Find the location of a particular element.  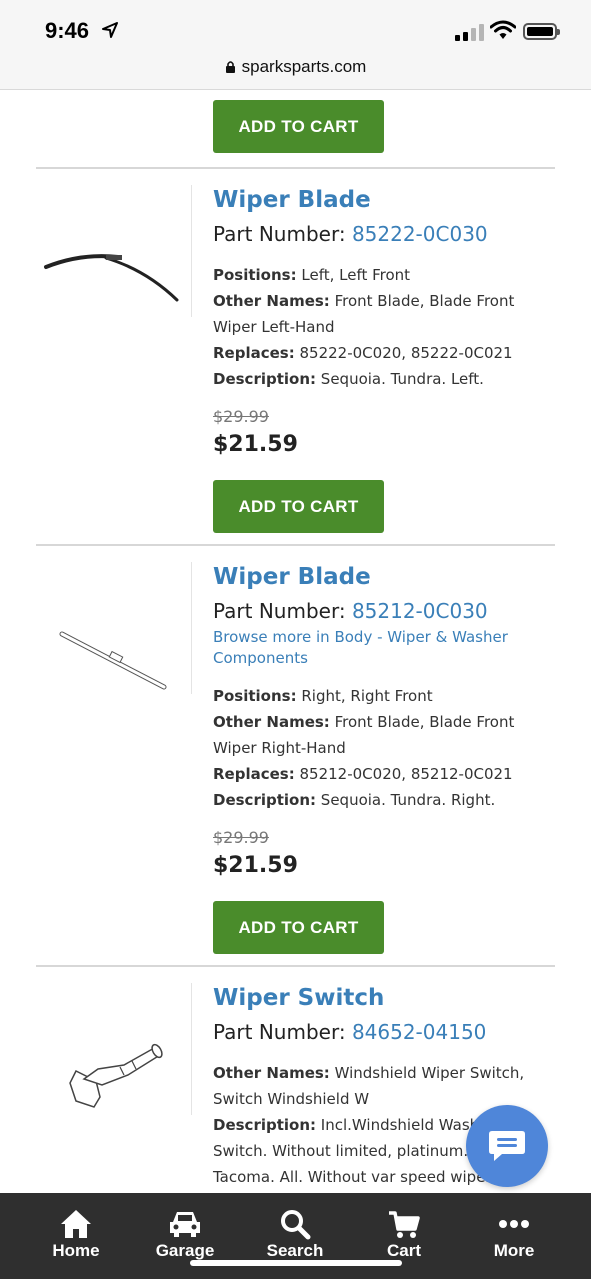

spec-row: Description: Sequoia. Tundra. Right. is located at coordinates (354, 800).